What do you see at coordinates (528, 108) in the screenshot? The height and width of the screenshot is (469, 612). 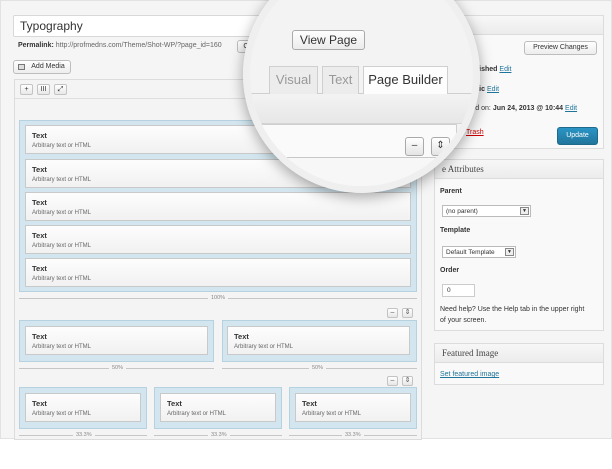 I see `published-on-value: Jun 24, 2013 @ 10:44` at bounding box center [528, 108].